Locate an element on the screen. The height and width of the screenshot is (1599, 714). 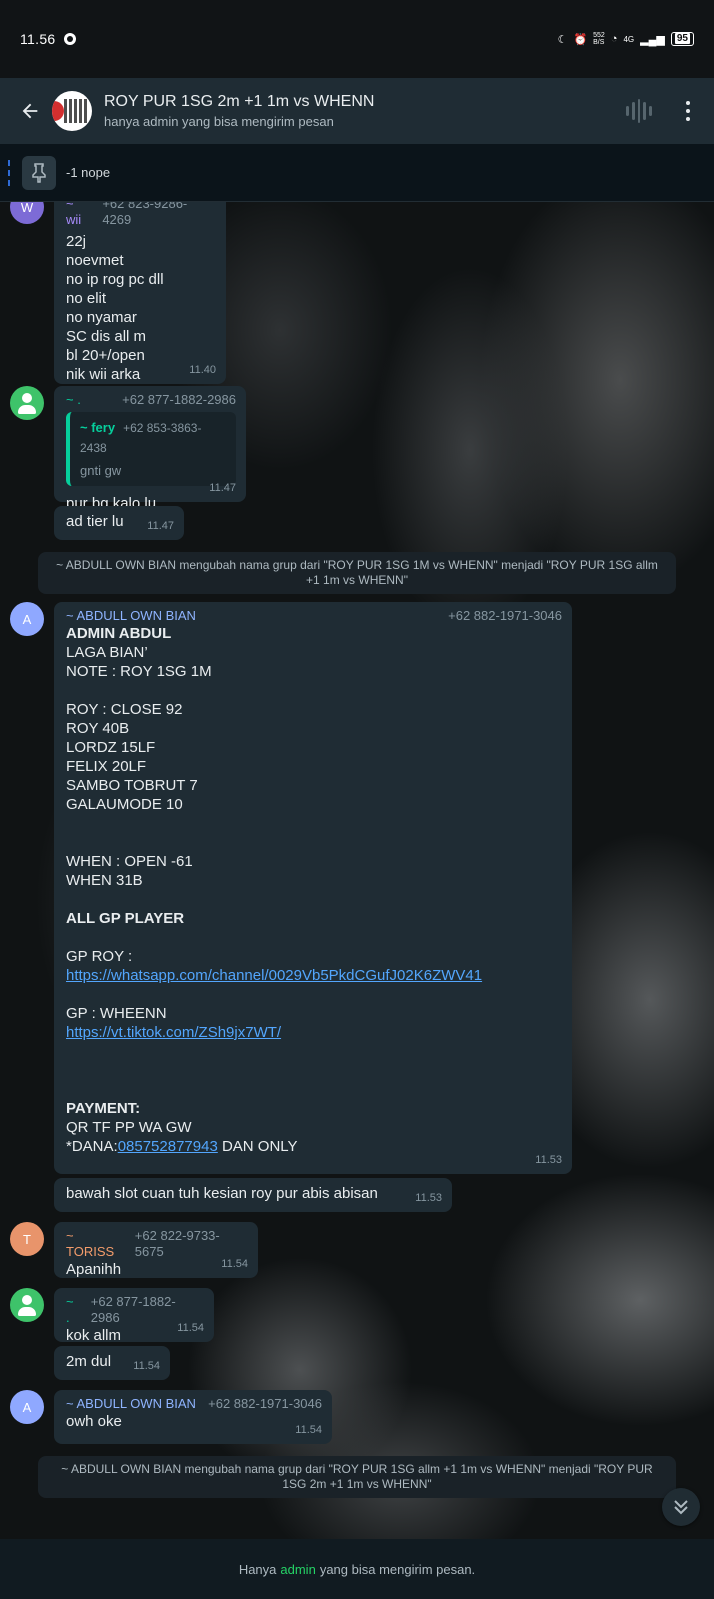
message-bubble: ~ . +62 877-1882-2986 kok allm 11.54 is located at coordinates (134, 1316).